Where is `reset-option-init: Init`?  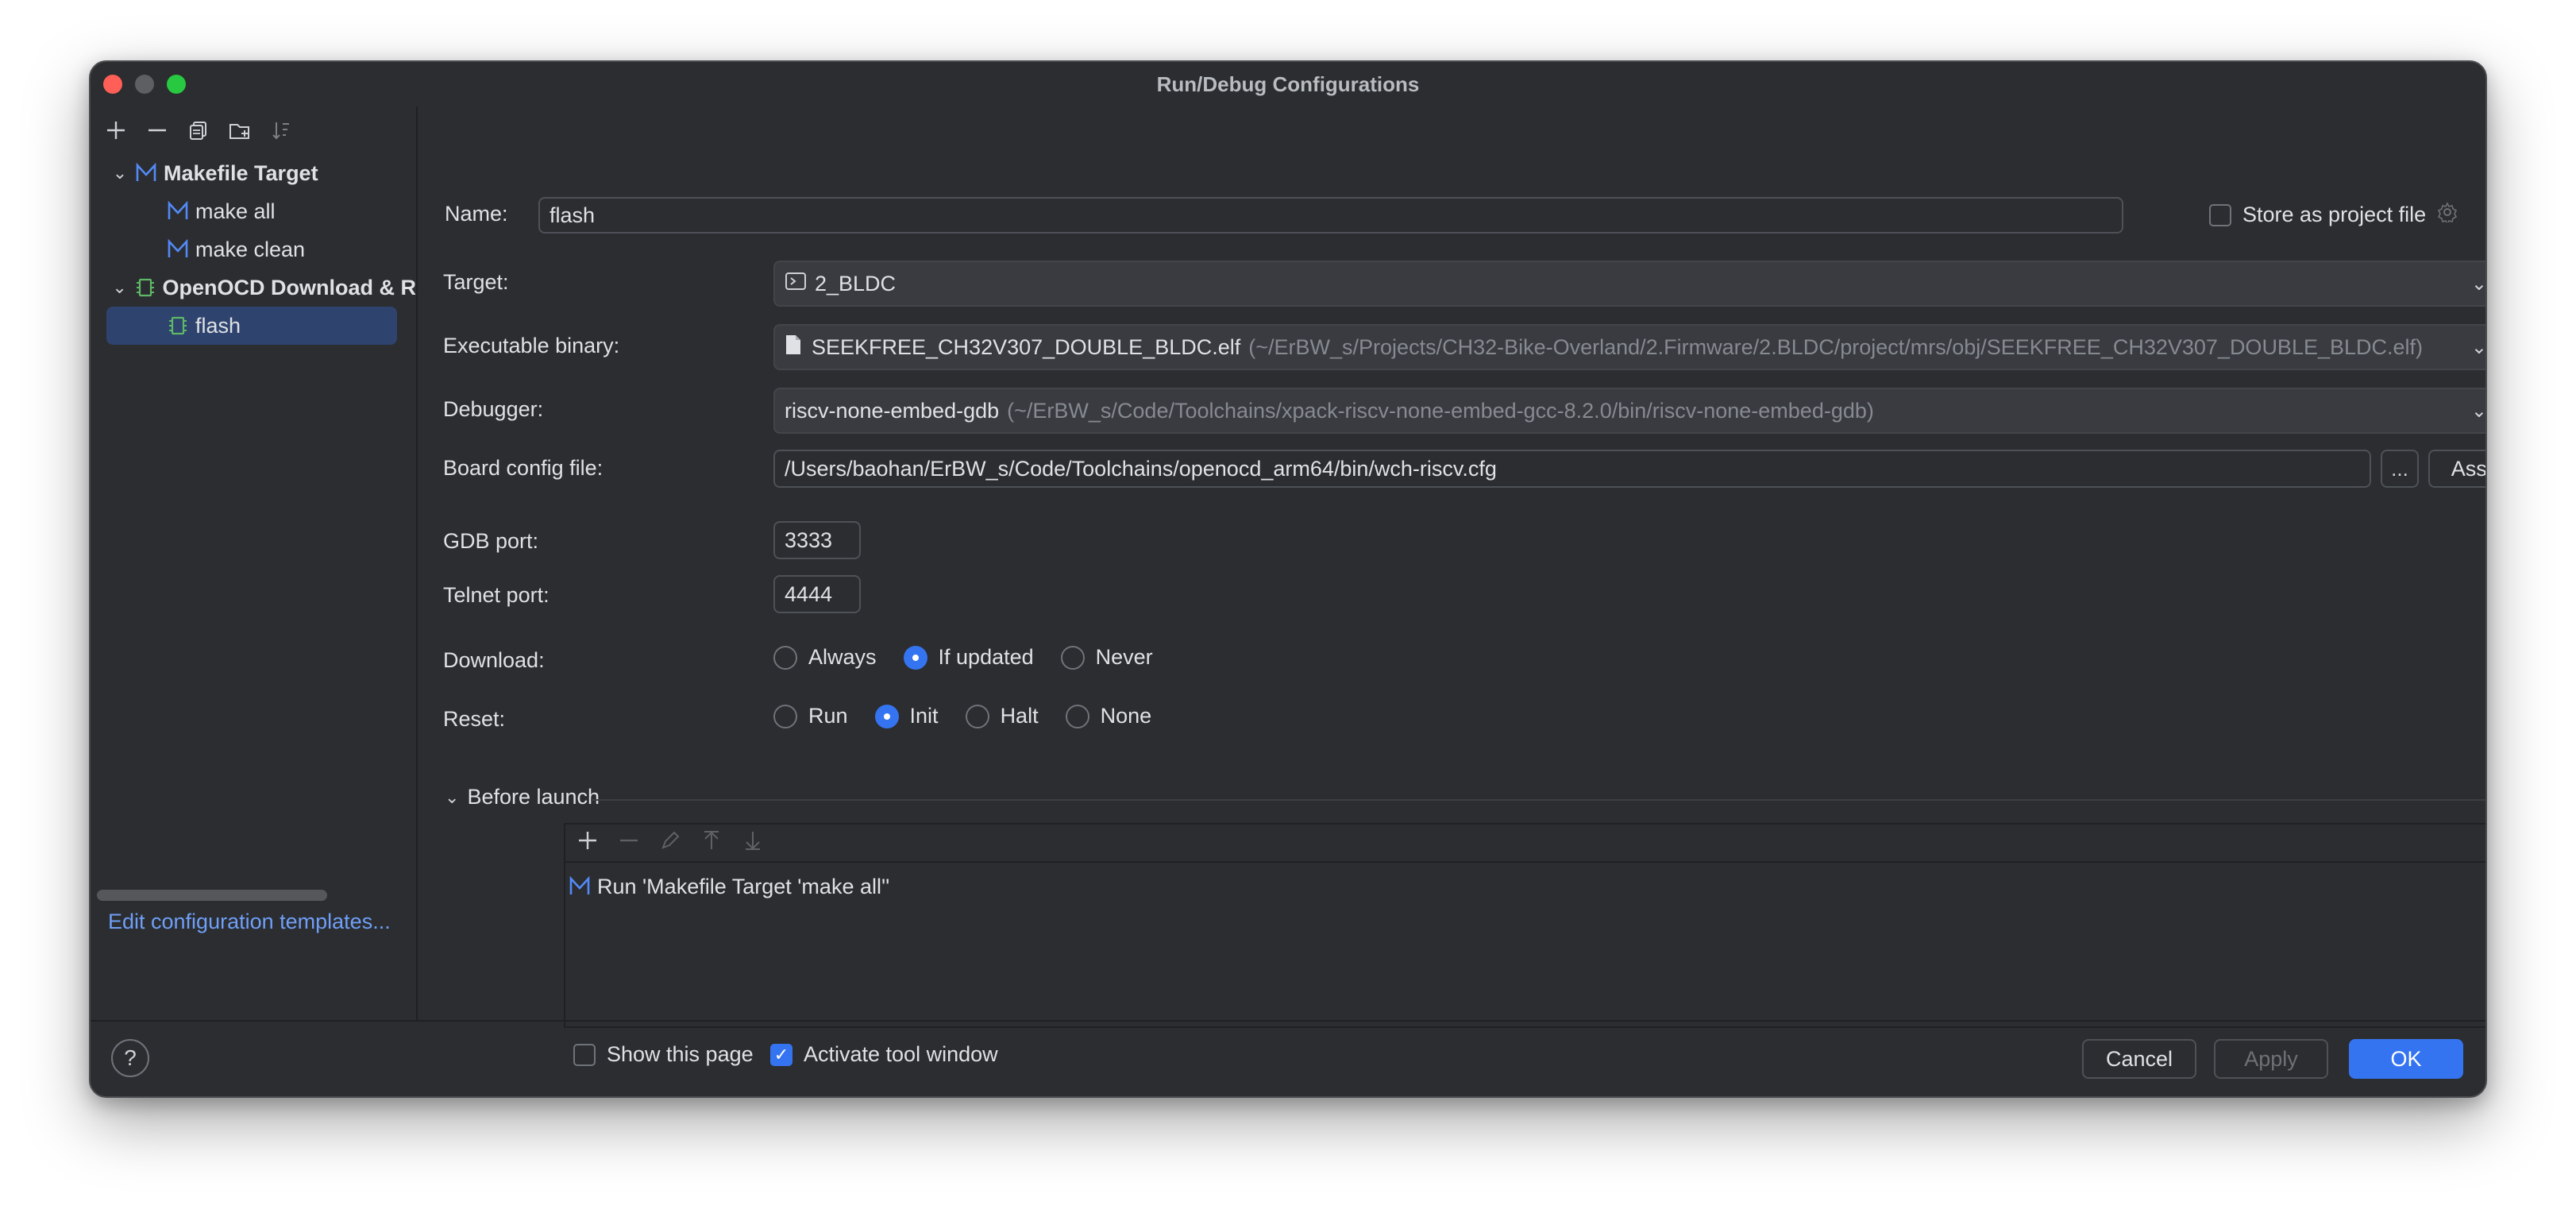 reset-option-init: Init is located at coordinates (907, 716).